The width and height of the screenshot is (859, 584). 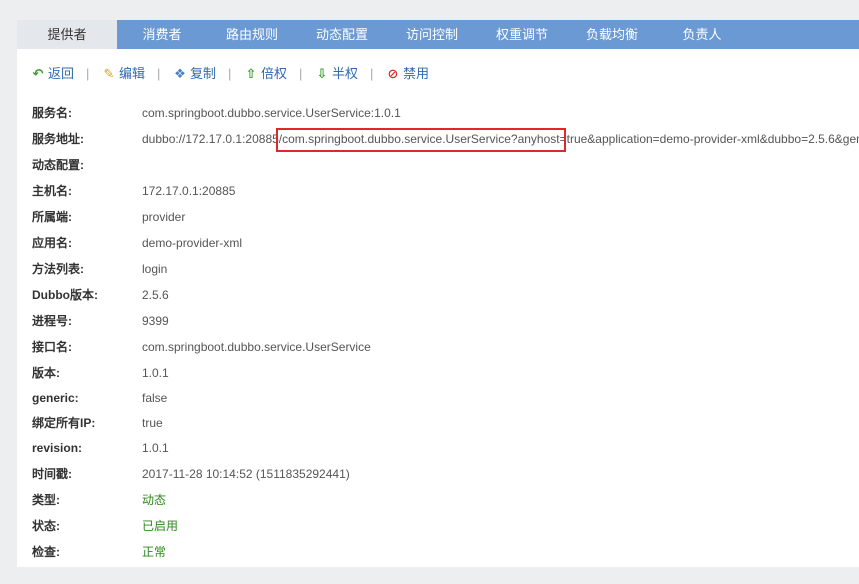 I want to click on detail-row-revision: revision: 1.0.1, so click(x=445, y=448).